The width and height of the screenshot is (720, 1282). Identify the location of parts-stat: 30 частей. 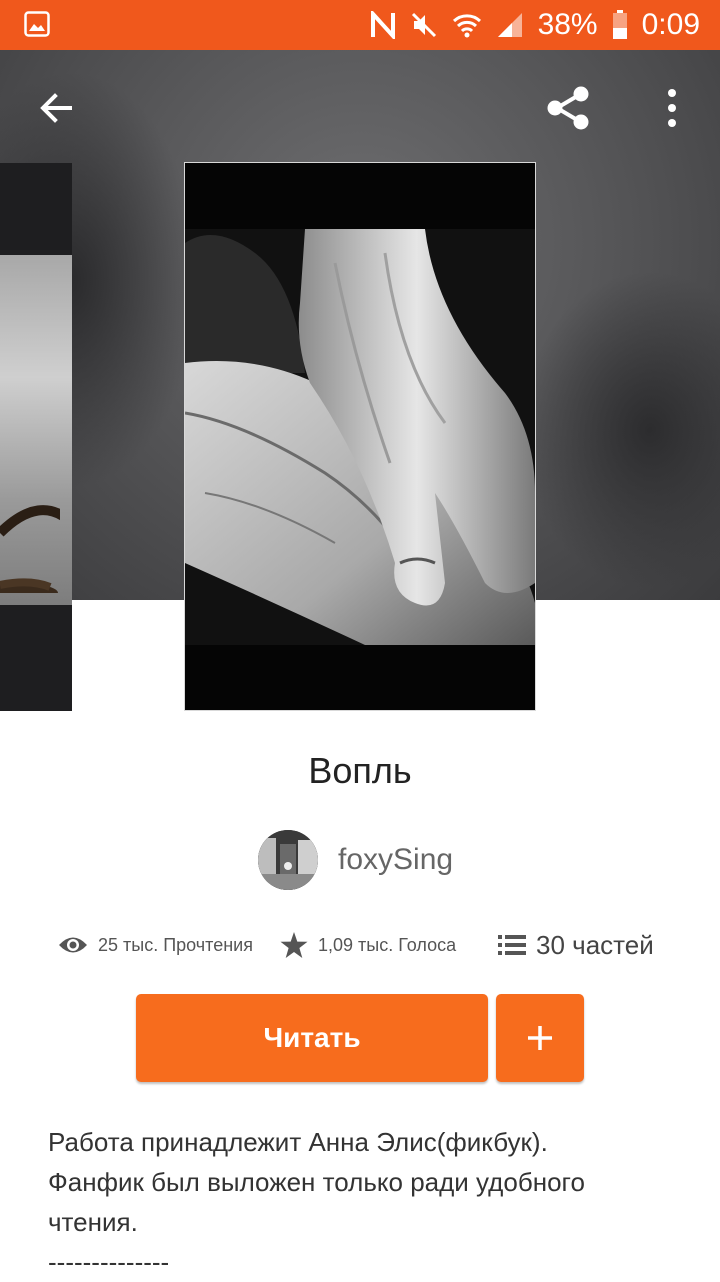
(576, 945).